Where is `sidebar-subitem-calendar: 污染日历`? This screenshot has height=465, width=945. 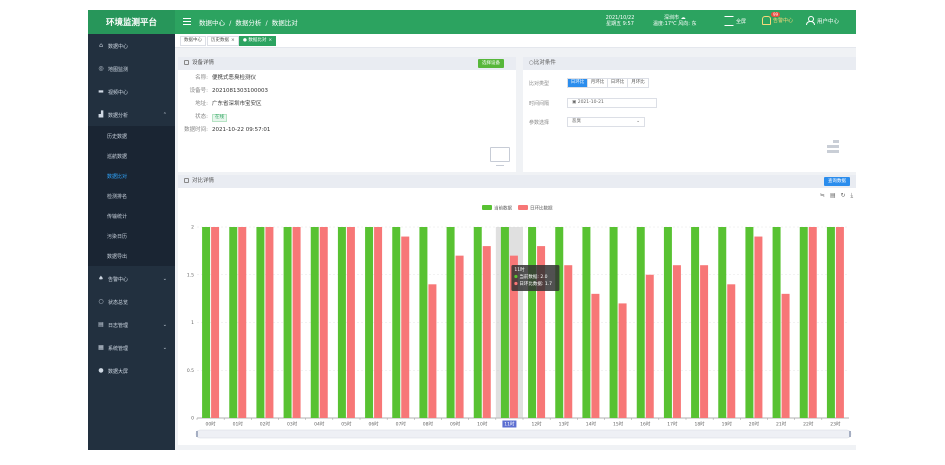 sidebar-subitem-calendar: 污染日历 is located at coordinates (131, 236).